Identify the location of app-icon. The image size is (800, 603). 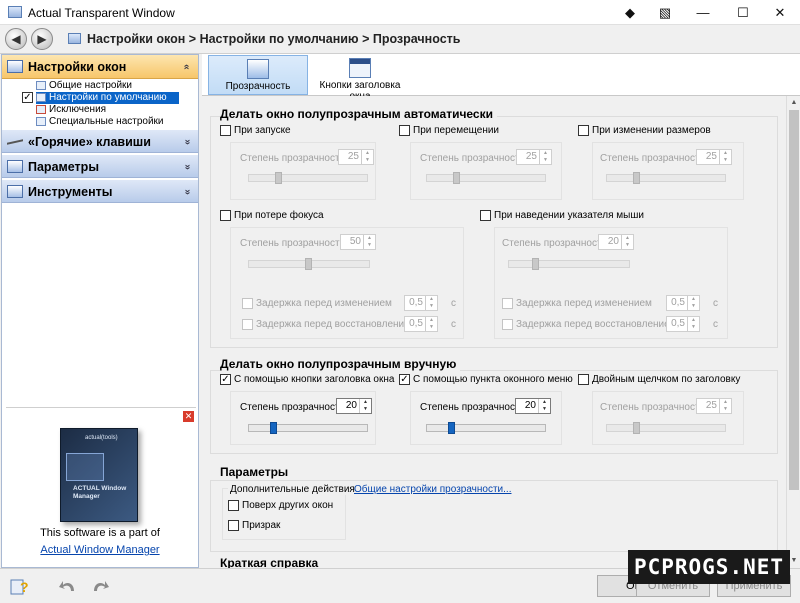
(15, 12).